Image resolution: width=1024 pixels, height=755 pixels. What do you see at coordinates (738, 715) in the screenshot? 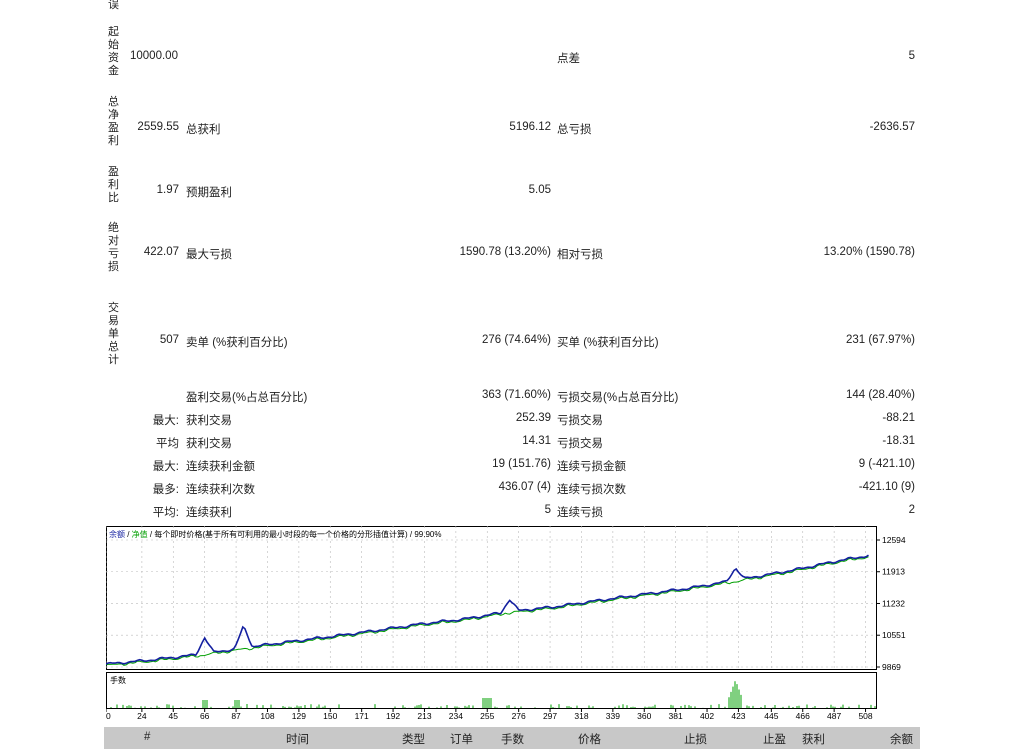
I see `x-tick-label: 423` at bounding box center [738, 715].